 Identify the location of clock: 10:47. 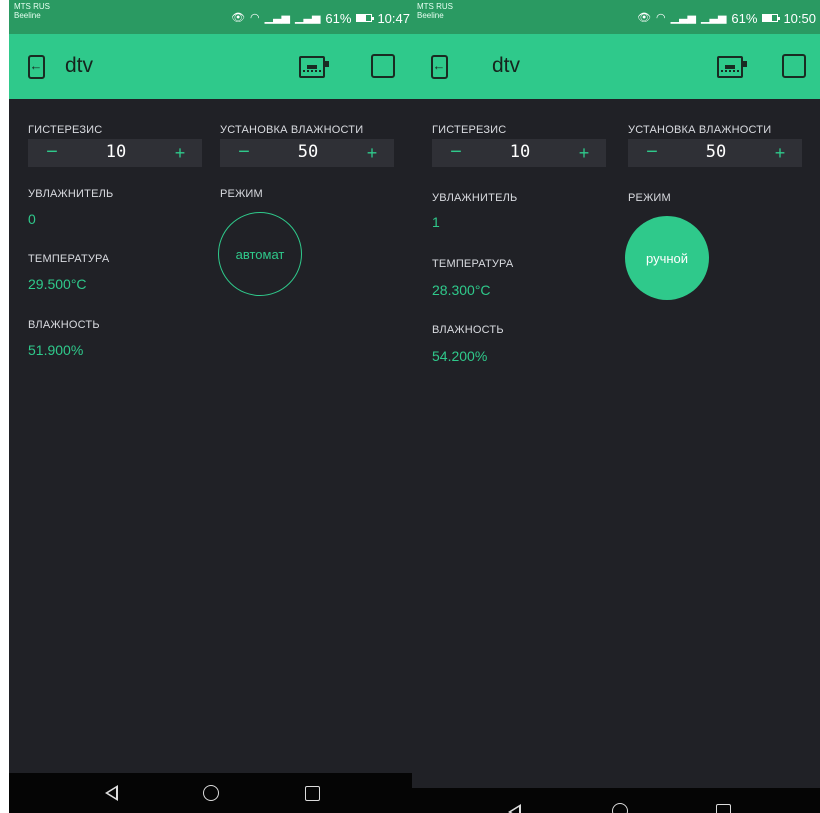
(393, 18).